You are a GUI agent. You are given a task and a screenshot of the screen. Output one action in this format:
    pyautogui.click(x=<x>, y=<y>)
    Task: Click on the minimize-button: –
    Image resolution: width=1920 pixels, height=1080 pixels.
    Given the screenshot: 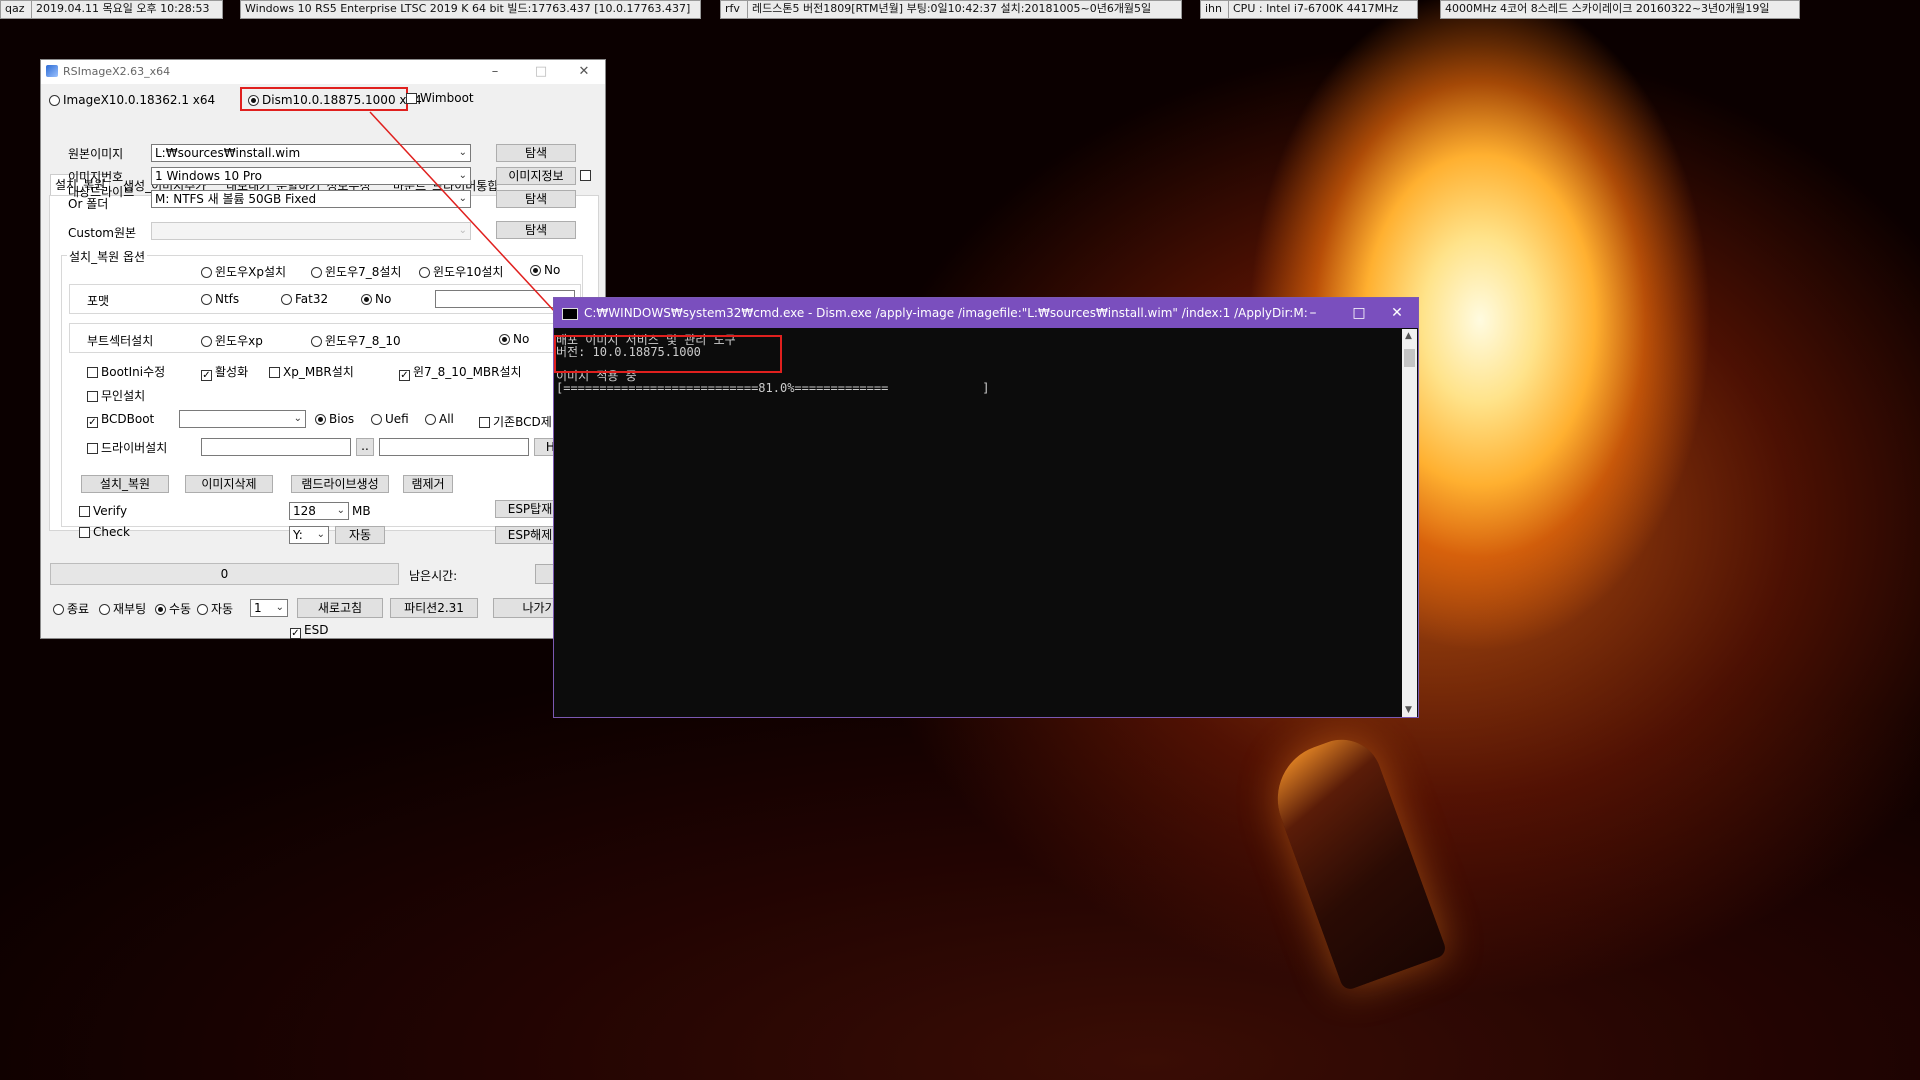 What is the action you would take?
    pyautogui.click(x=495, y=72)
    